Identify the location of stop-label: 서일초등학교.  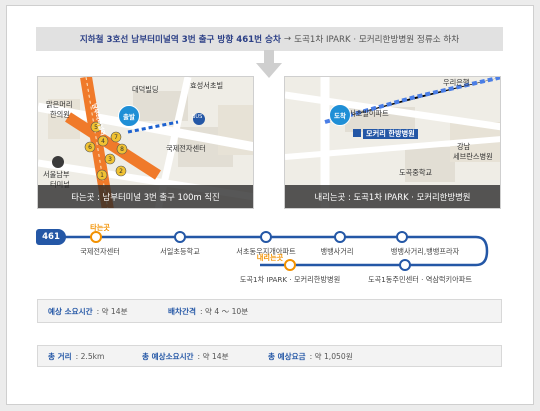
(180, 251).